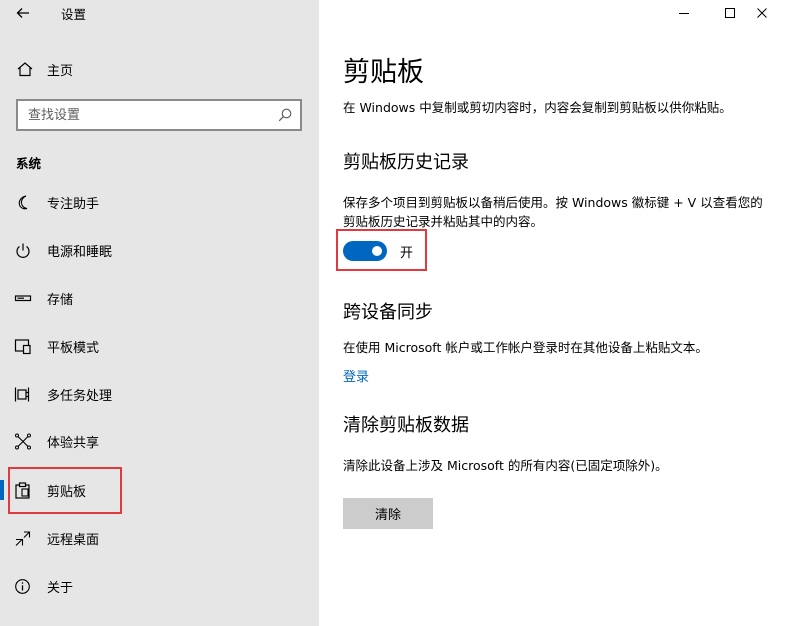  What do you see at coordinates (23, 250) in the screenshot?
I see `power-icon` at bounding box center [23, 250].